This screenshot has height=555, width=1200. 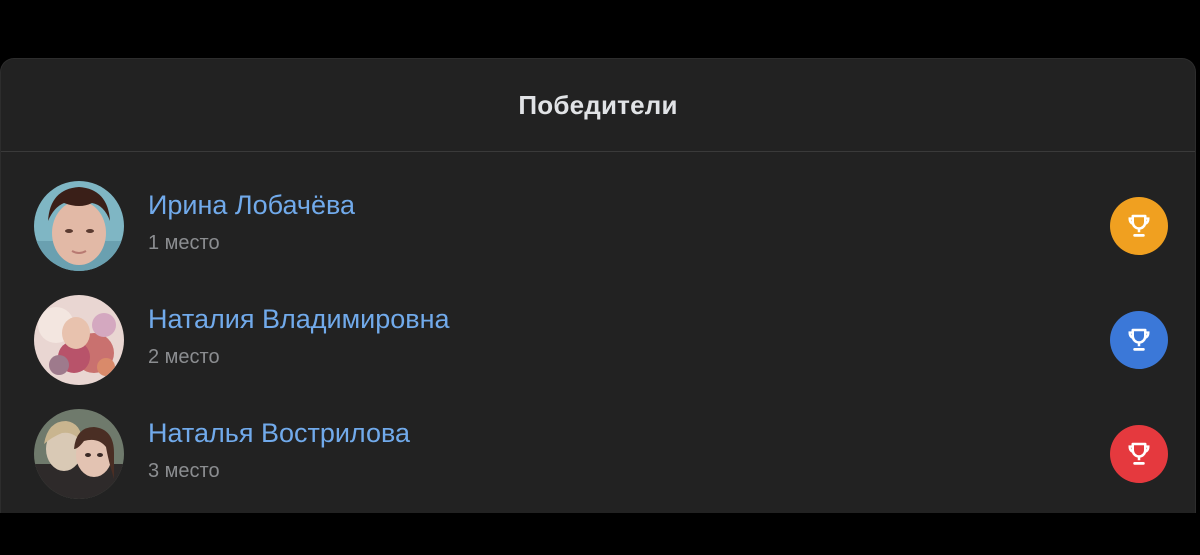 I want to click on winner-place: 2 место, so click(x=184, y=357).